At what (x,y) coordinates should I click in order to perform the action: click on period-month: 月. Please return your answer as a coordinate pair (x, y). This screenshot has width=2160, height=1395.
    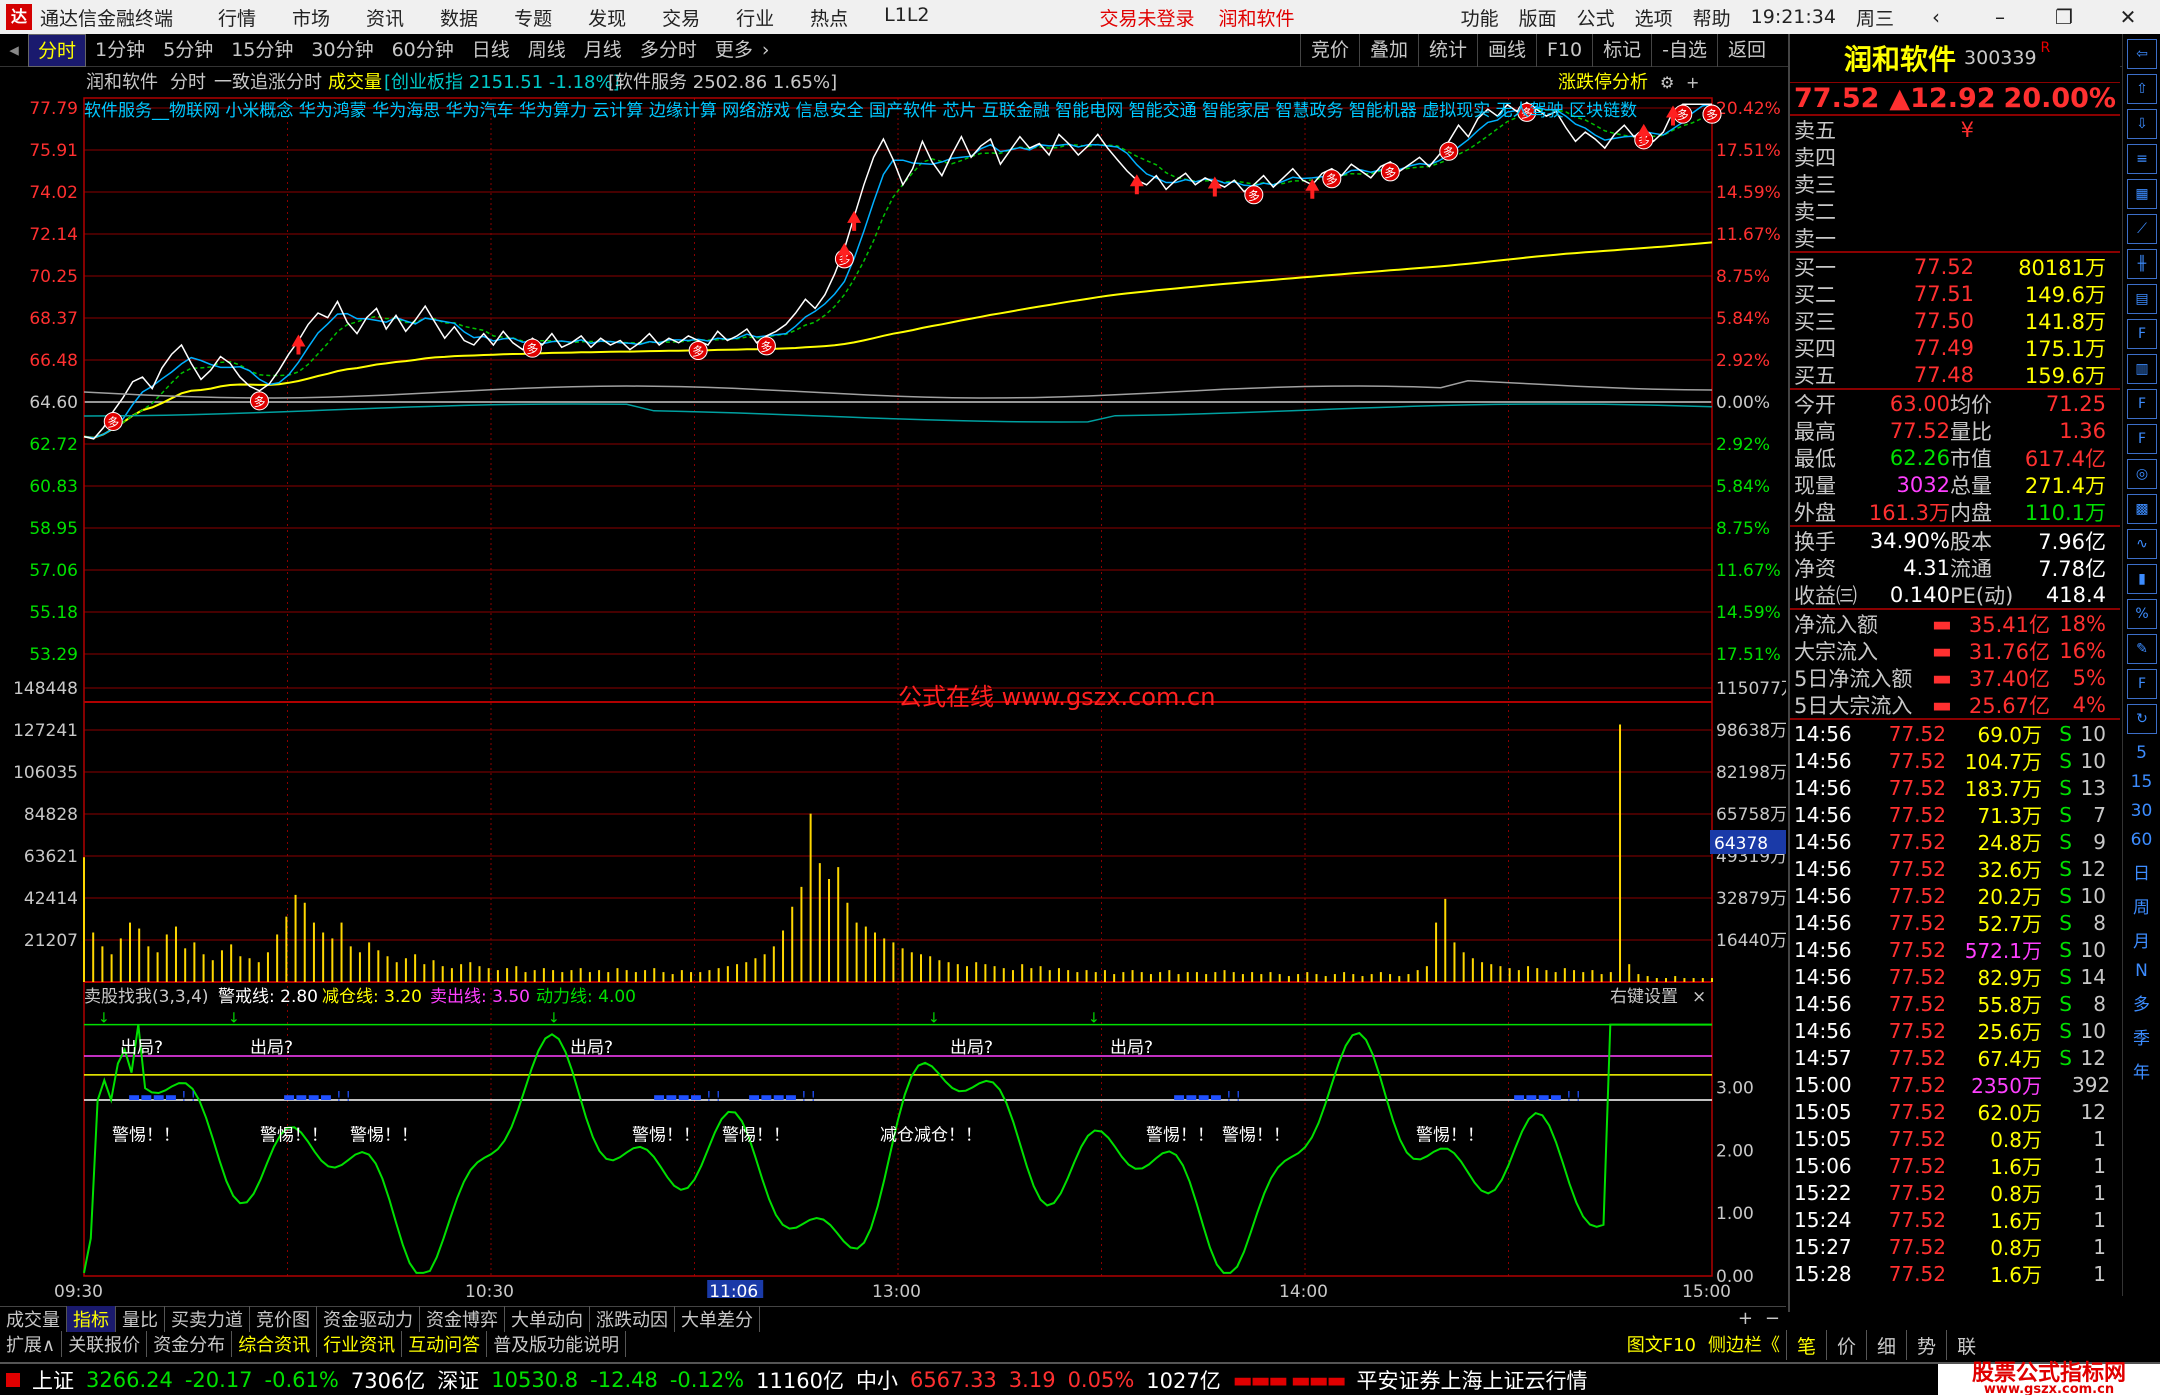
    Looking at the image, I should click on (2141, 939).